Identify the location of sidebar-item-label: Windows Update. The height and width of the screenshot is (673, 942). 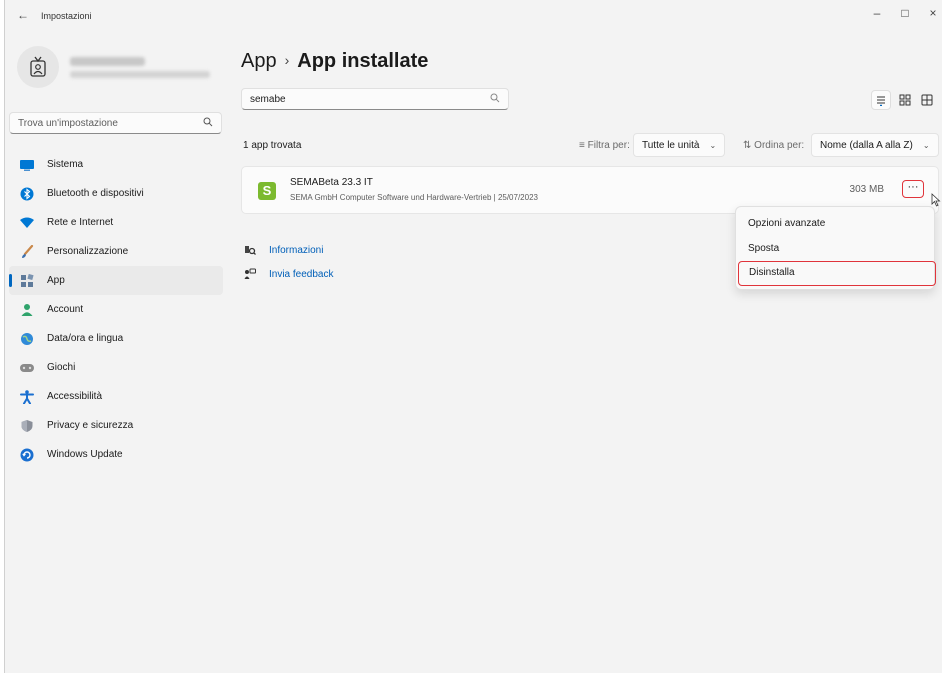
(85, 454).